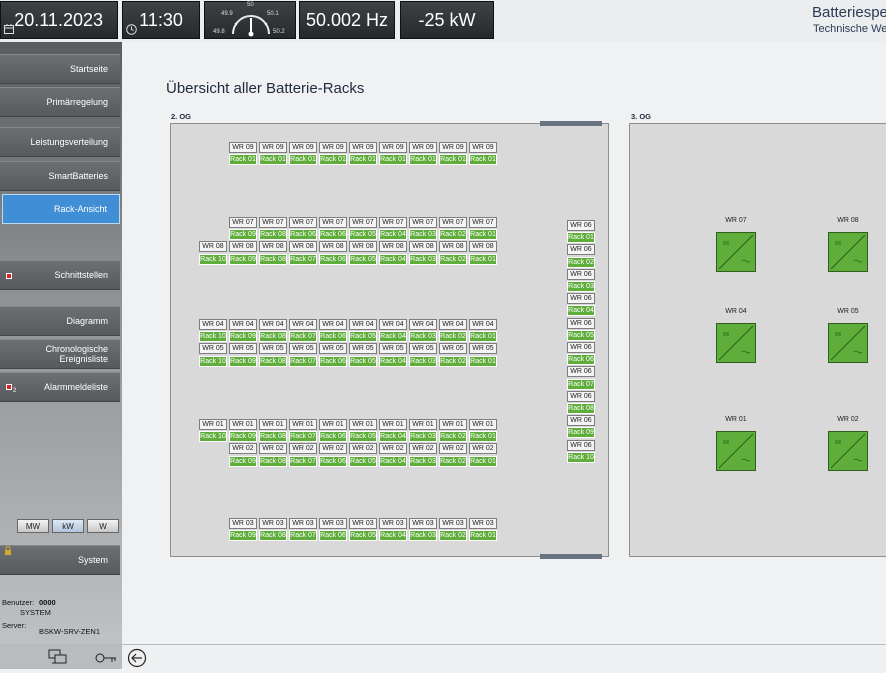 Image resolution: width=886 pixels, height=673 pixels. What do you see at coordinates (60, 176) in the screenshot?
I see `sidebar-item-smartbatteries: SmartBatteries` at bounding box center [60, 176].